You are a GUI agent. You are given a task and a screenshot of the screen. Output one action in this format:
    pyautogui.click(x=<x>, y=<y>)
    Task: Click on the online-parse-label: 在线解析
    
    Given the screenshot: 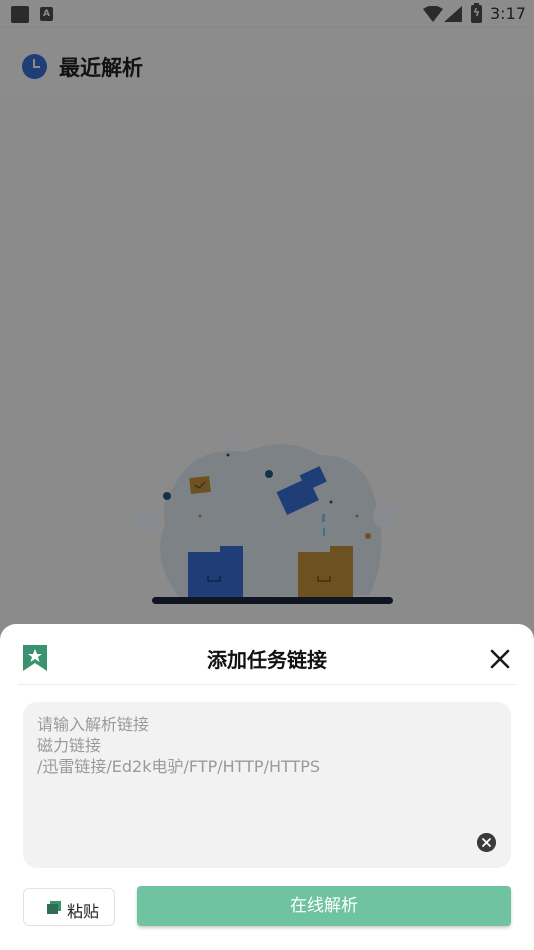 What is the action you would take?
    pyautogui.click(x=324, y=906)
    